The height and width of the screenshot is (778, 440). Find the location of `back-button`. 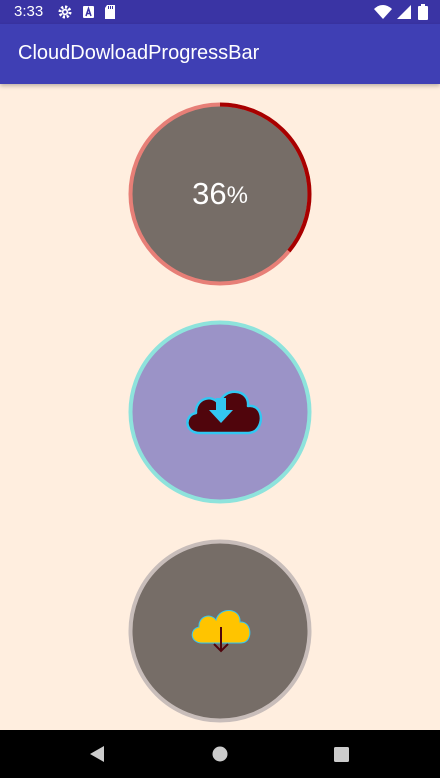

back-button is located at coordinates (97, 756).